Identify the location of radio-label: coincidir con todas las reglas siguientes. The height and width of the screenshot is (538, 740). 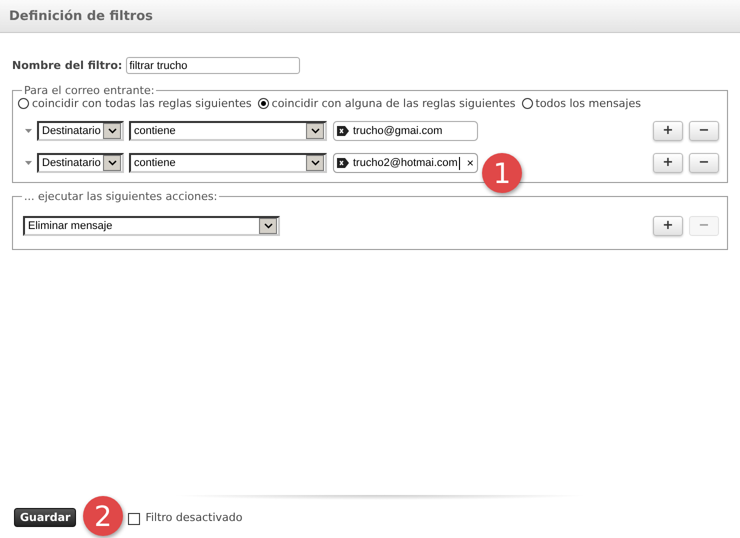
(142, 103).